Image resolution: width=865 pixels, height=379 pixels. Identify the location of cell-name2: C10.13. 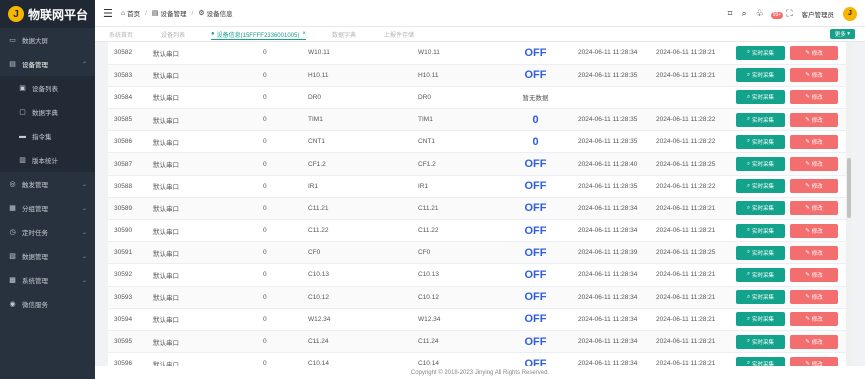
(455, 275).